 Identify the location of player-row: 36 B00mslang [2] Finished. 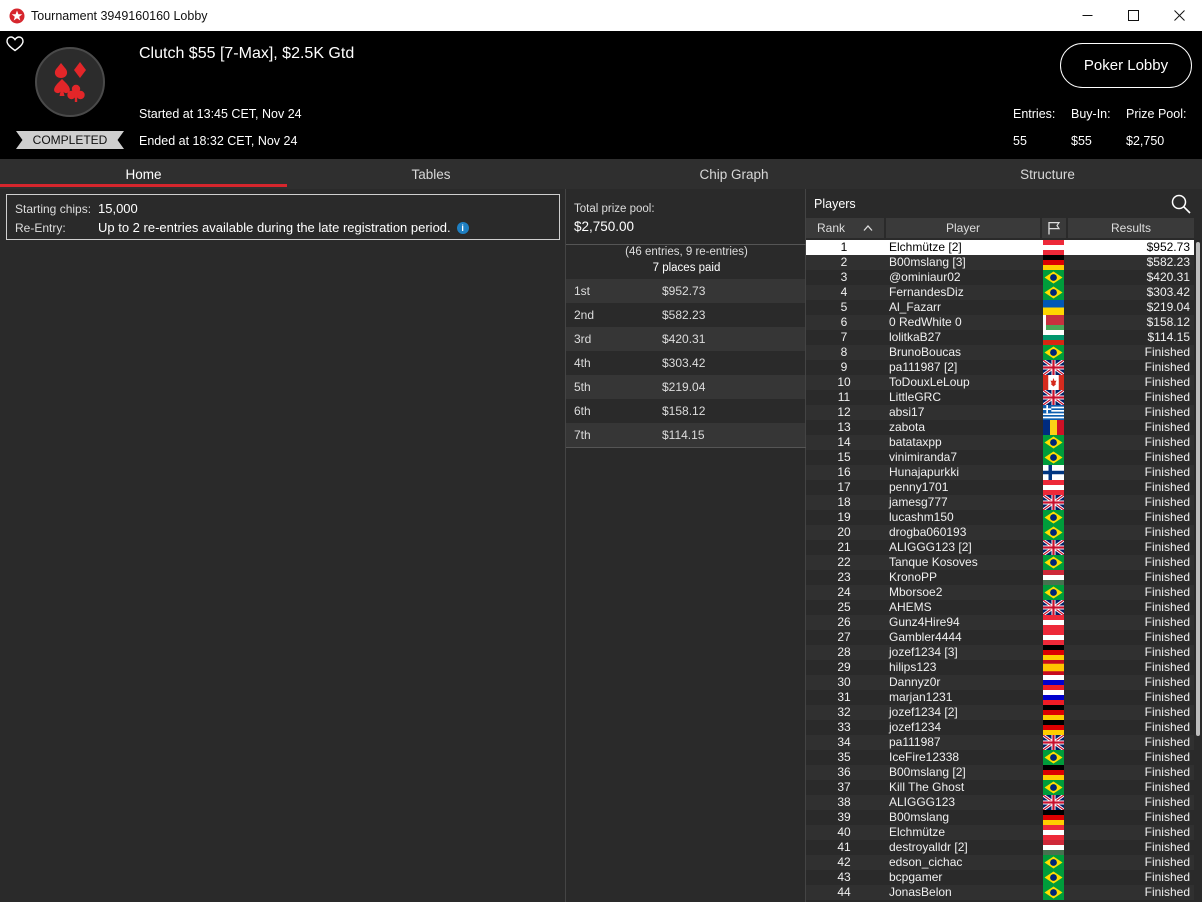
(1000, 772).